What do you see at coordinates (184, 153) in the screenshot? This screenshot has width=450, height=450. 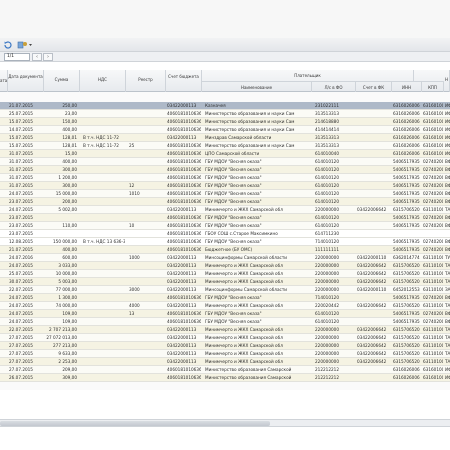 I see `cell-schet: 40601810106360` at bounding box center [184, 153].